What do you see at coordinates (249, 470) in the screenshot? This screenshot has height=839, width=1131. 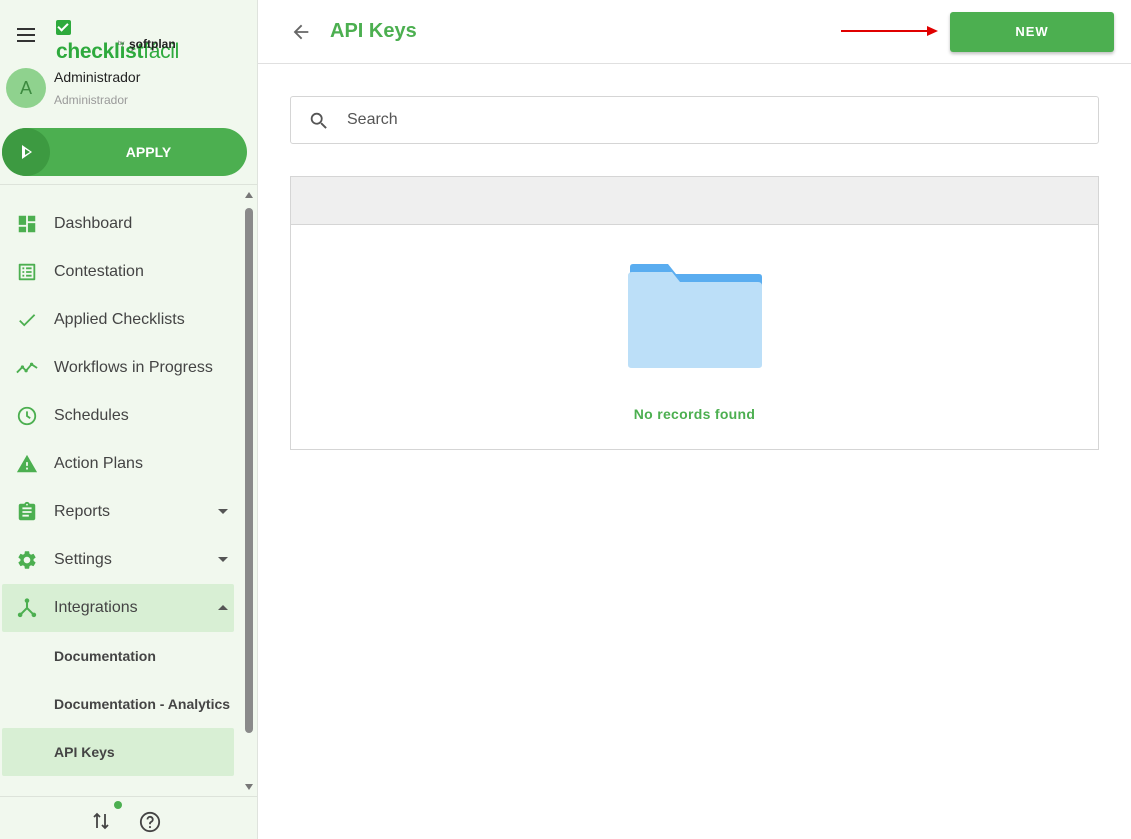 I see `scrollbar-thumb` at bounding box center [249, 470].